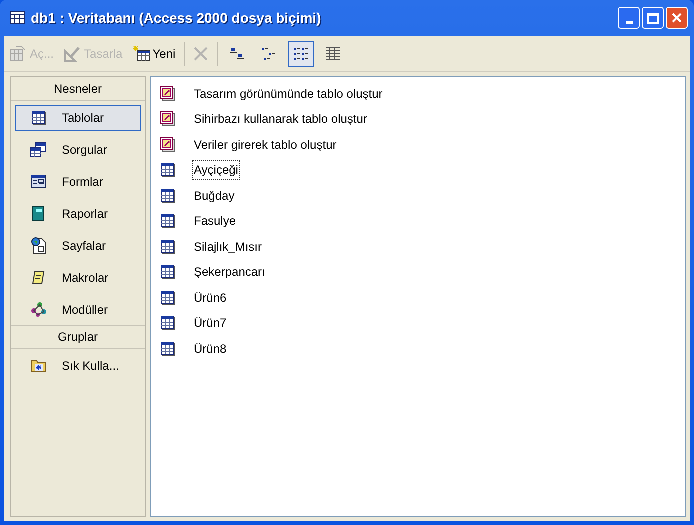 This screenshot has width=694, height=525. Describe the element at coordinates (215, 221) in the screenshot. I see `list-item: Fasulye` at that location.